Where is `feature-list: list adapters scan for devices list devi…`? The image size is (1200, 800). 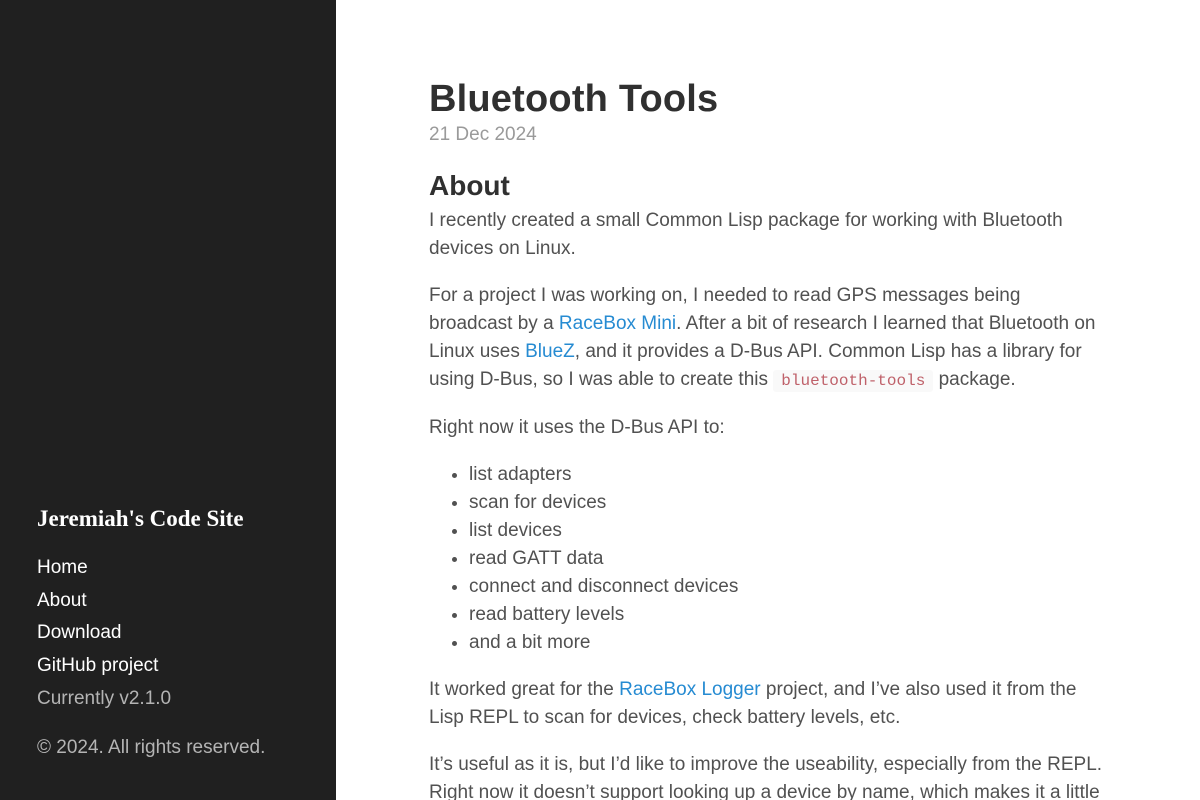 feature-list: list adapters scan for devices list devi… is located at coordinates (789, 559).